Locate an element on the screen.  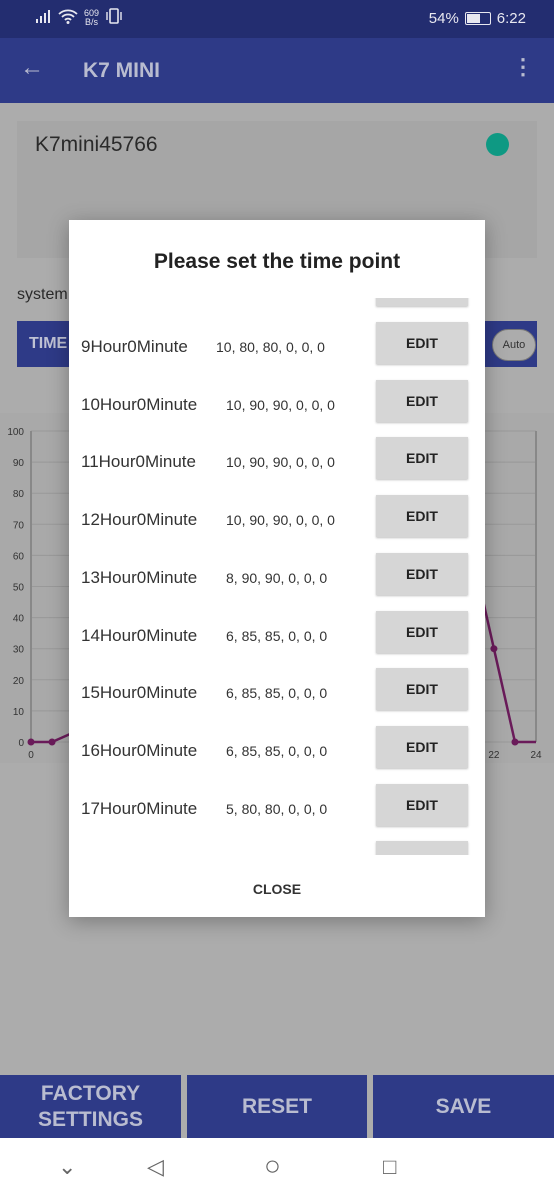
device-name: K7mini45766 is located at coordinates (96, 144).